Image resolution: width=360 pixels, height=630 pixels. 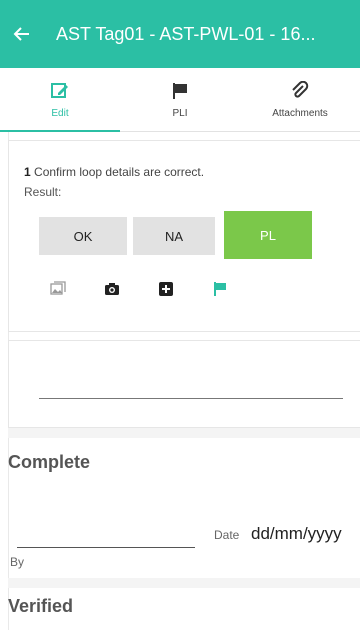 I want to click on tab-edit-label: Edit, so click(x=60, y=113).